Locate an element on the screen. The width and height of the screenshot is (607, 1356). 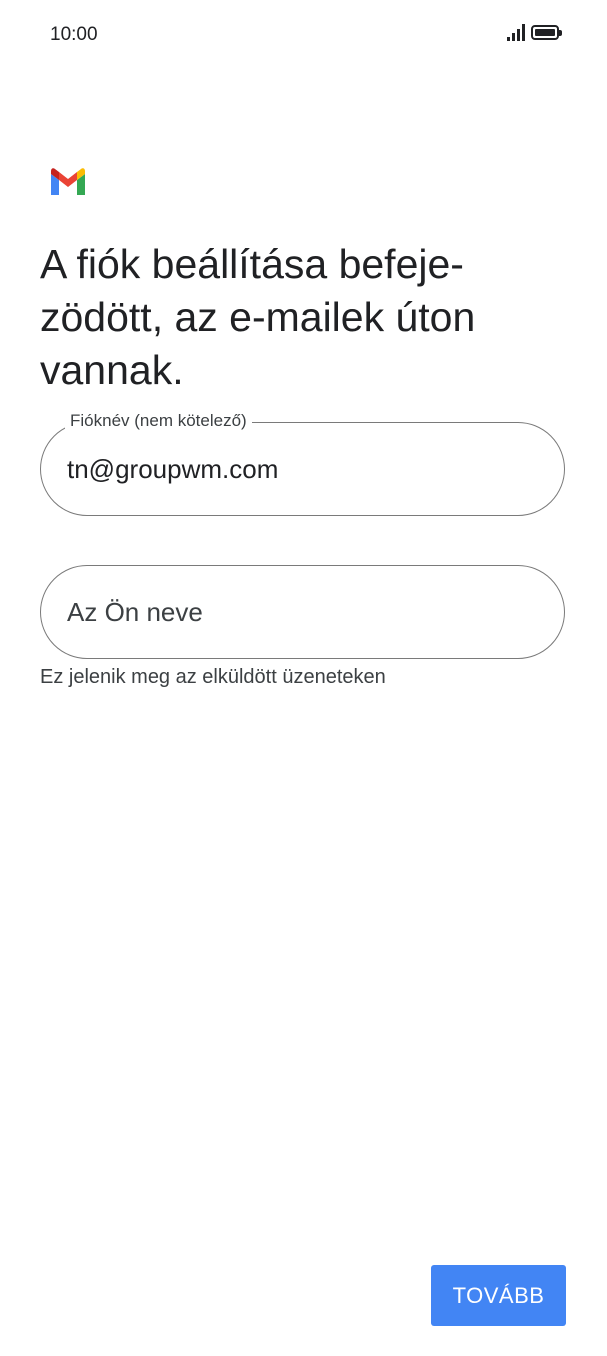
account-name-input is located at coordinates (297, 469).